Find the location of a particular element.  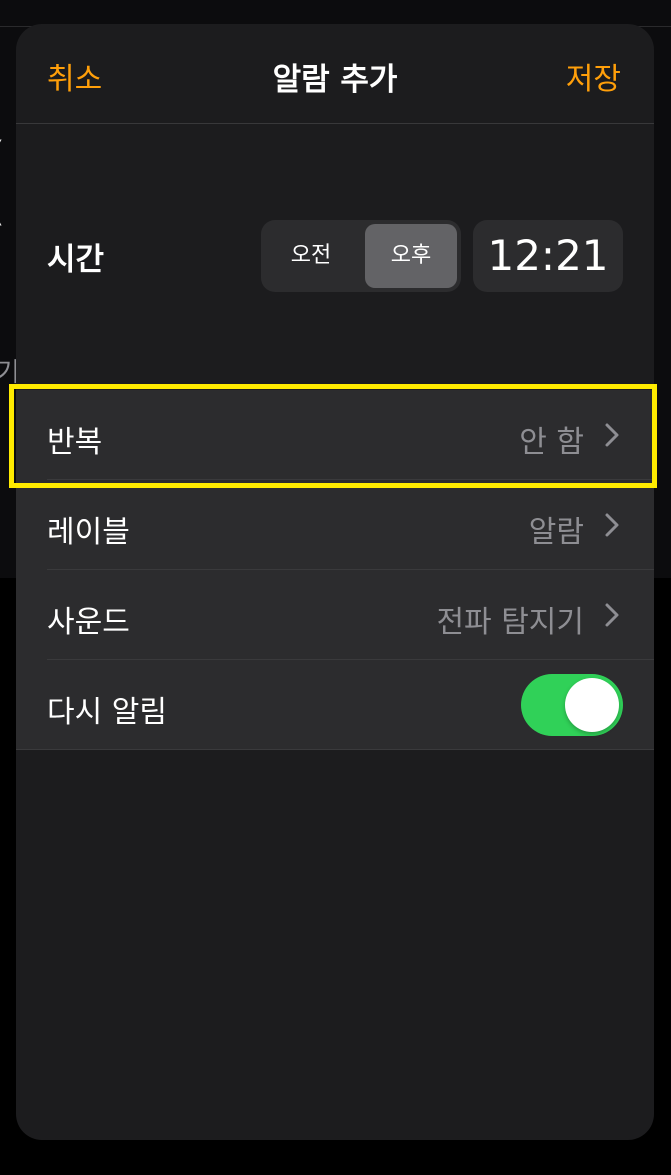

time-value-field: 12:21 is located at coordinates (548, 256).